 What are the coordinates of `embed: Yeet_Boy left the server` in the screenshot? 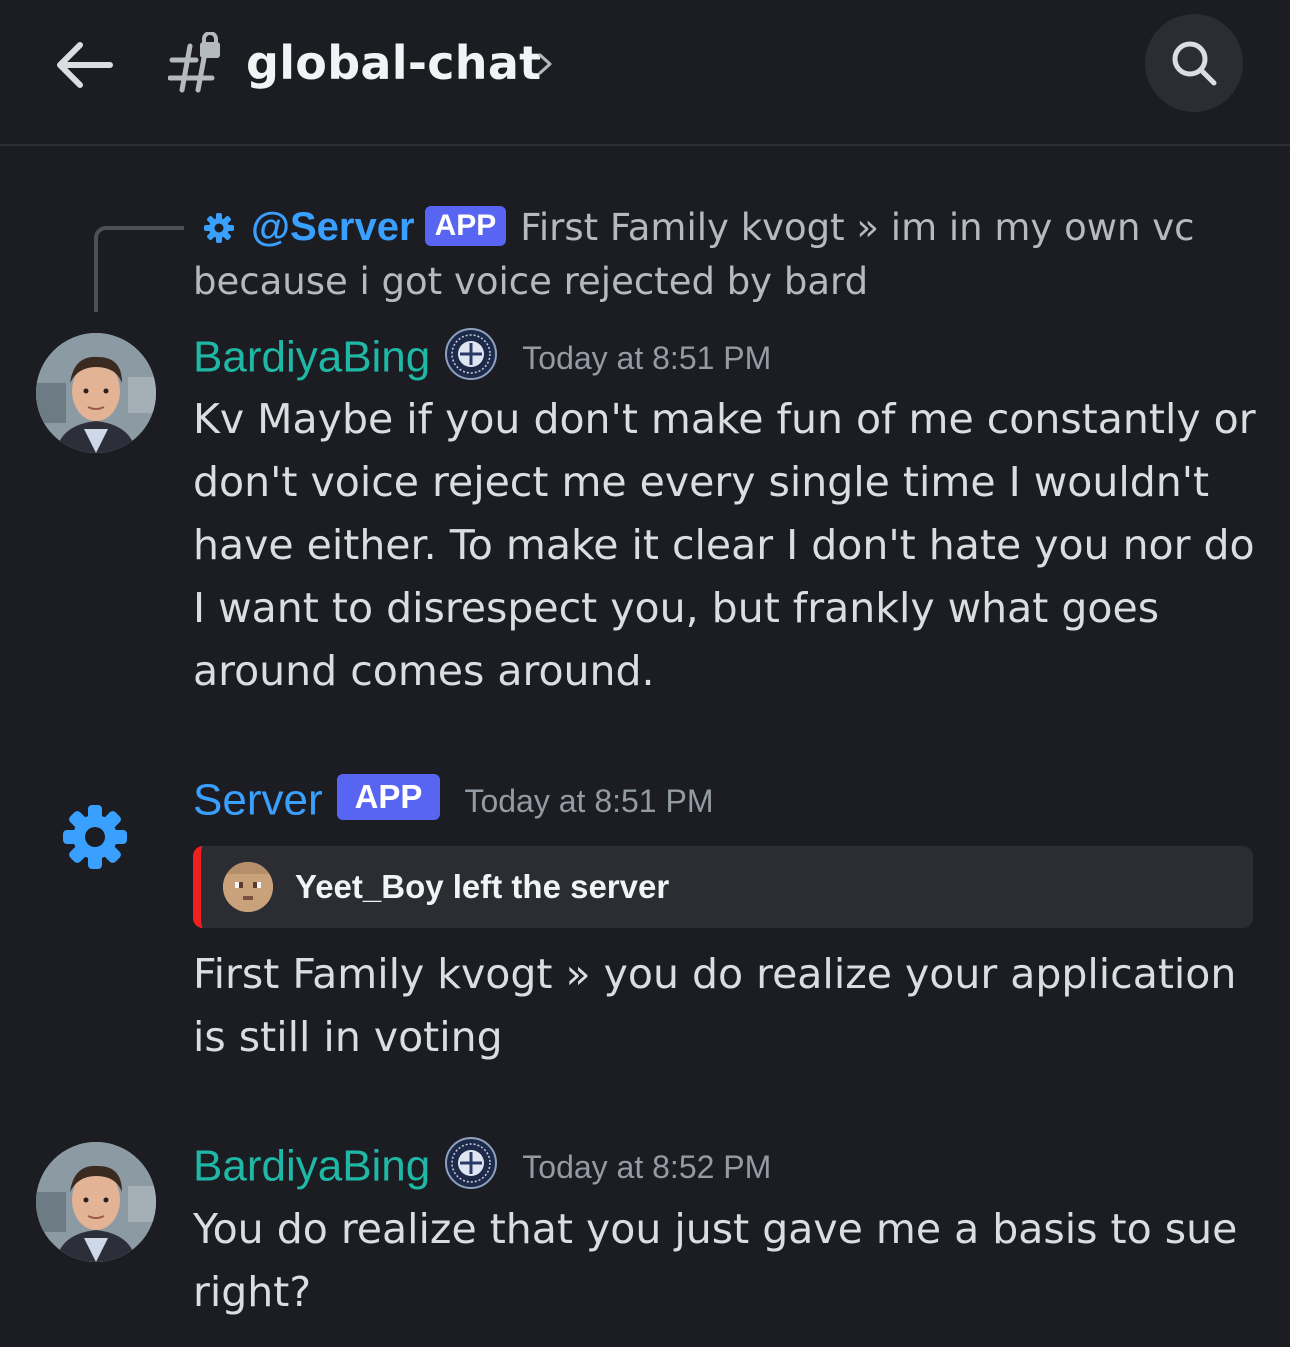 It's located at (723, 887).